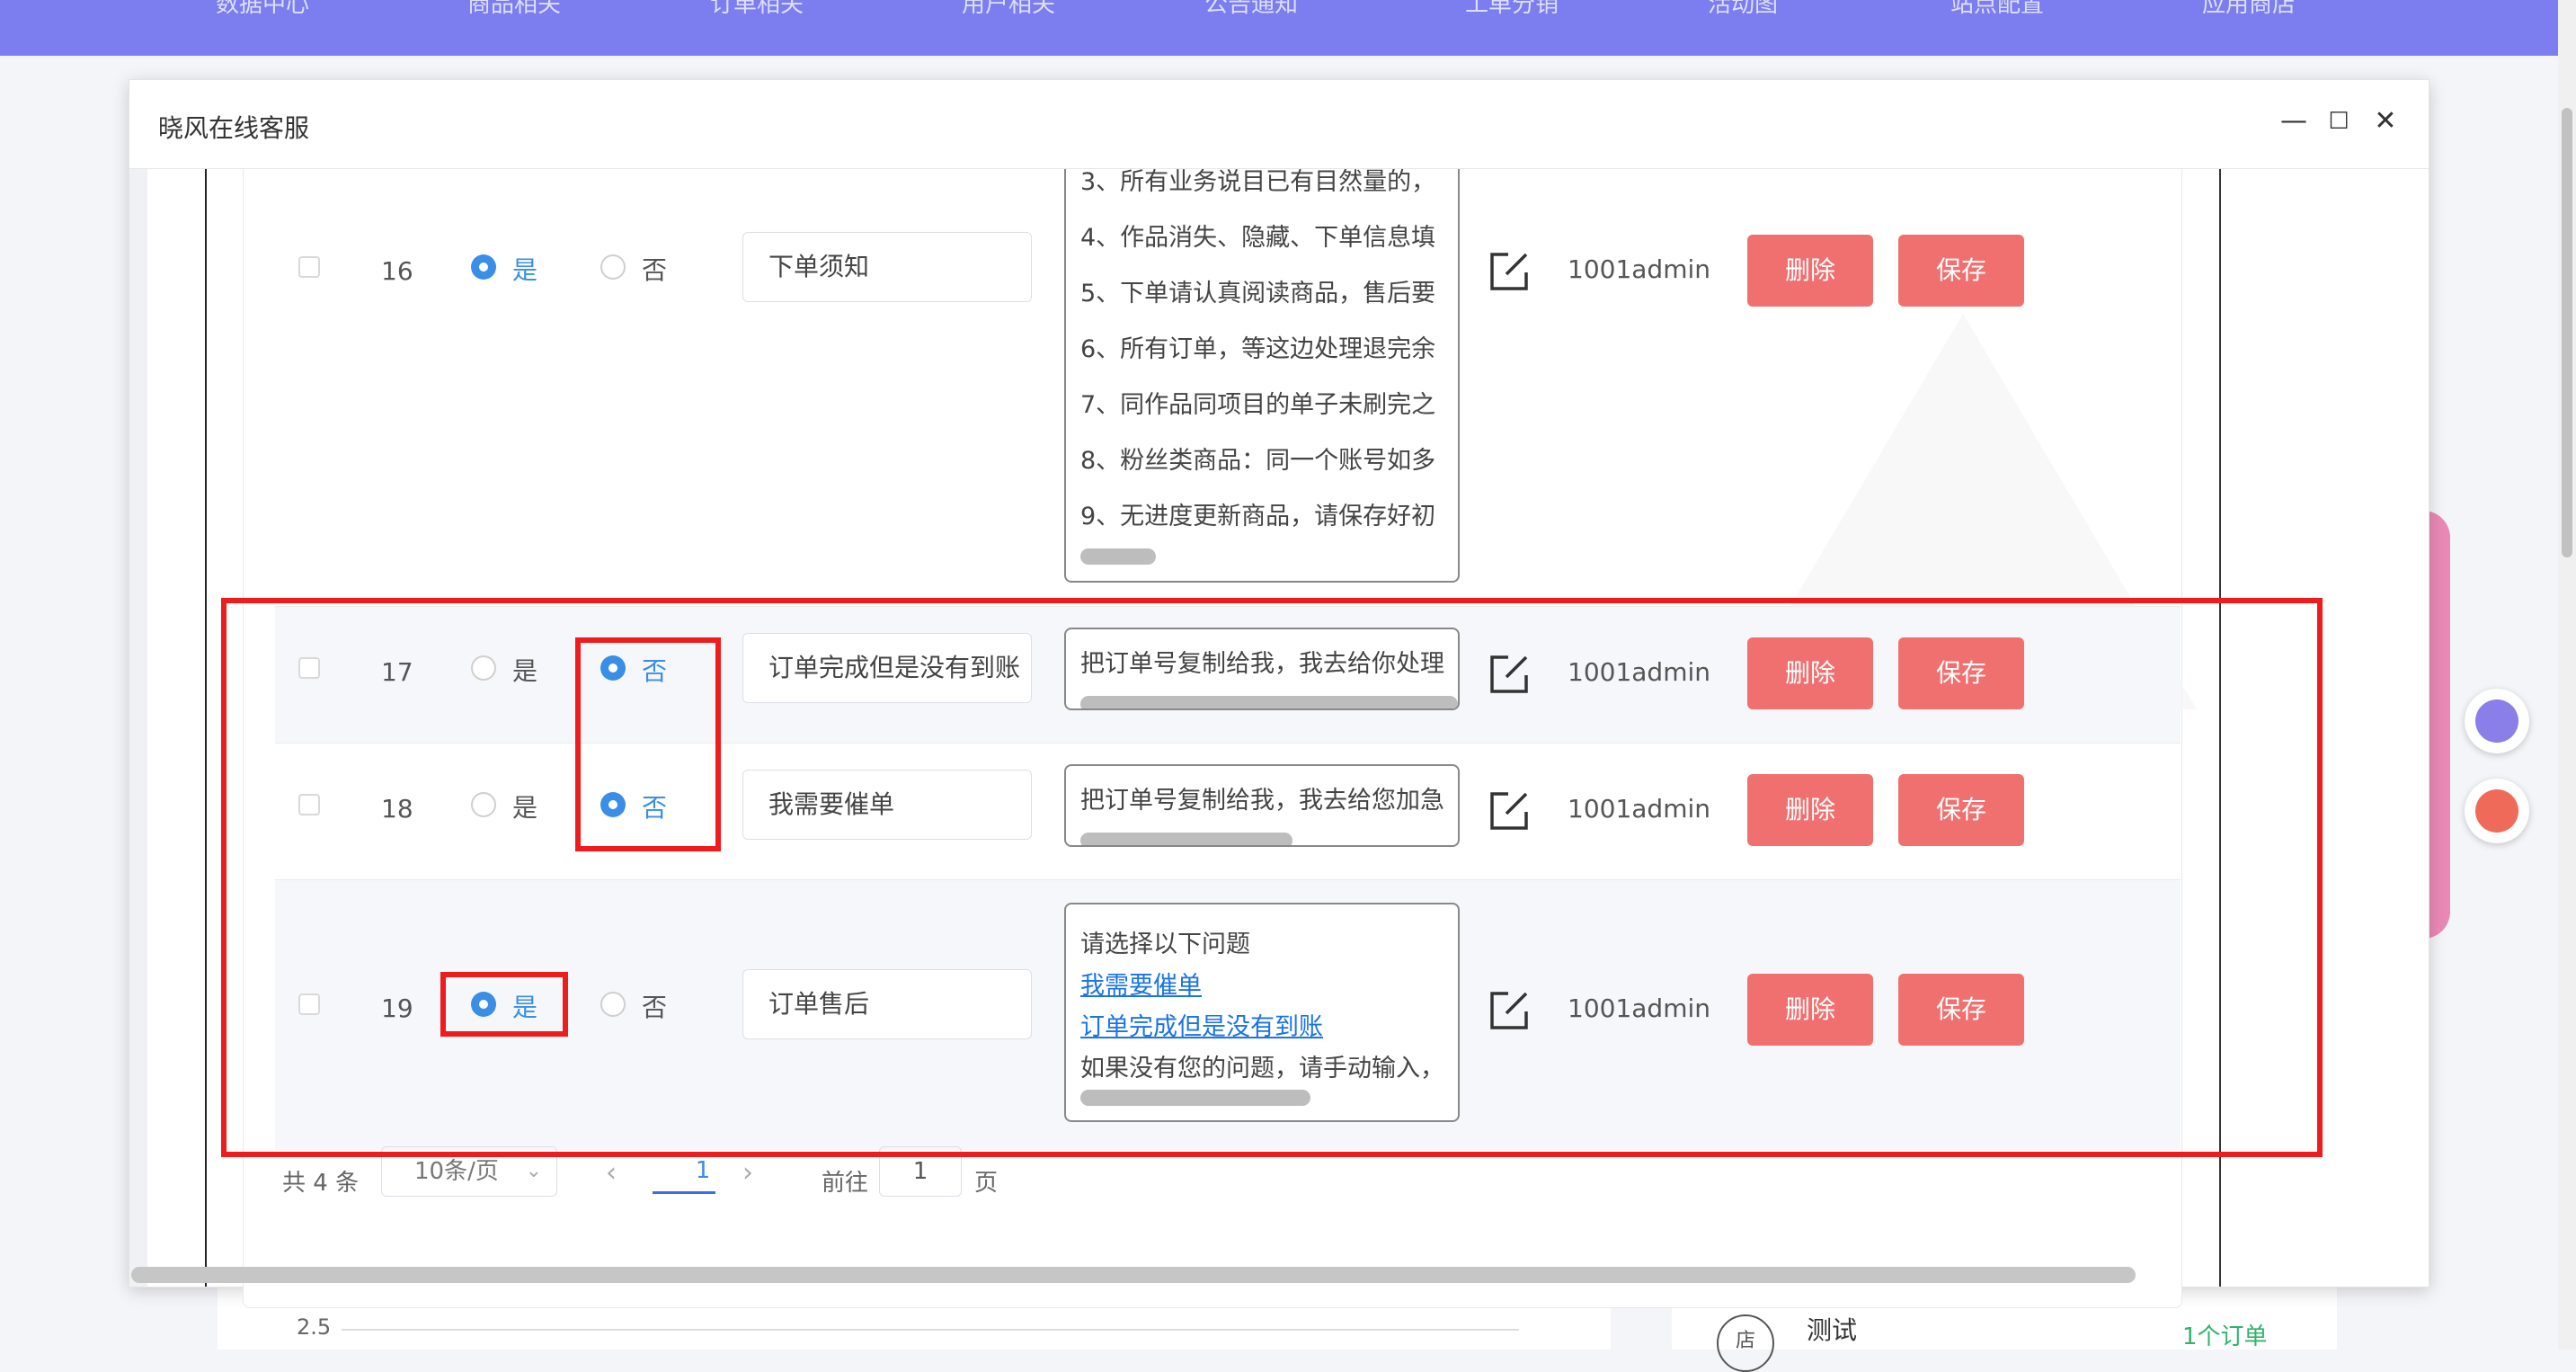 The height and width of the screenshot is (1372, 2576). Describe the element at coordinates (206, 728) in the screenshot. I see `content-border-left` at that location.